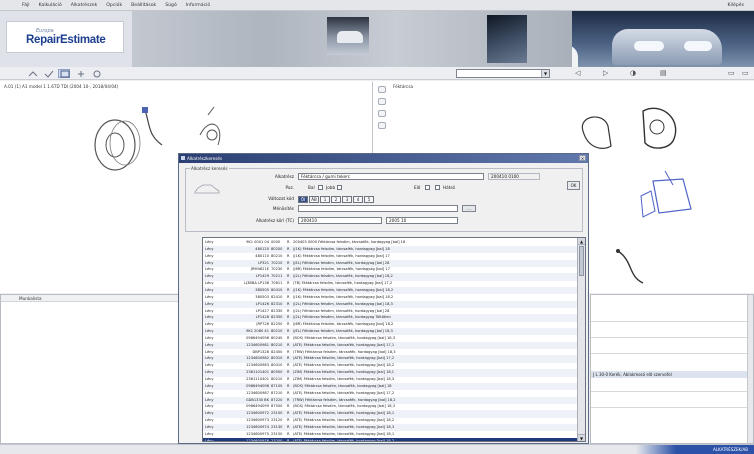 This screenshot has width=754, height=454. I want to click on fit-view-icon, so click(382, 113).